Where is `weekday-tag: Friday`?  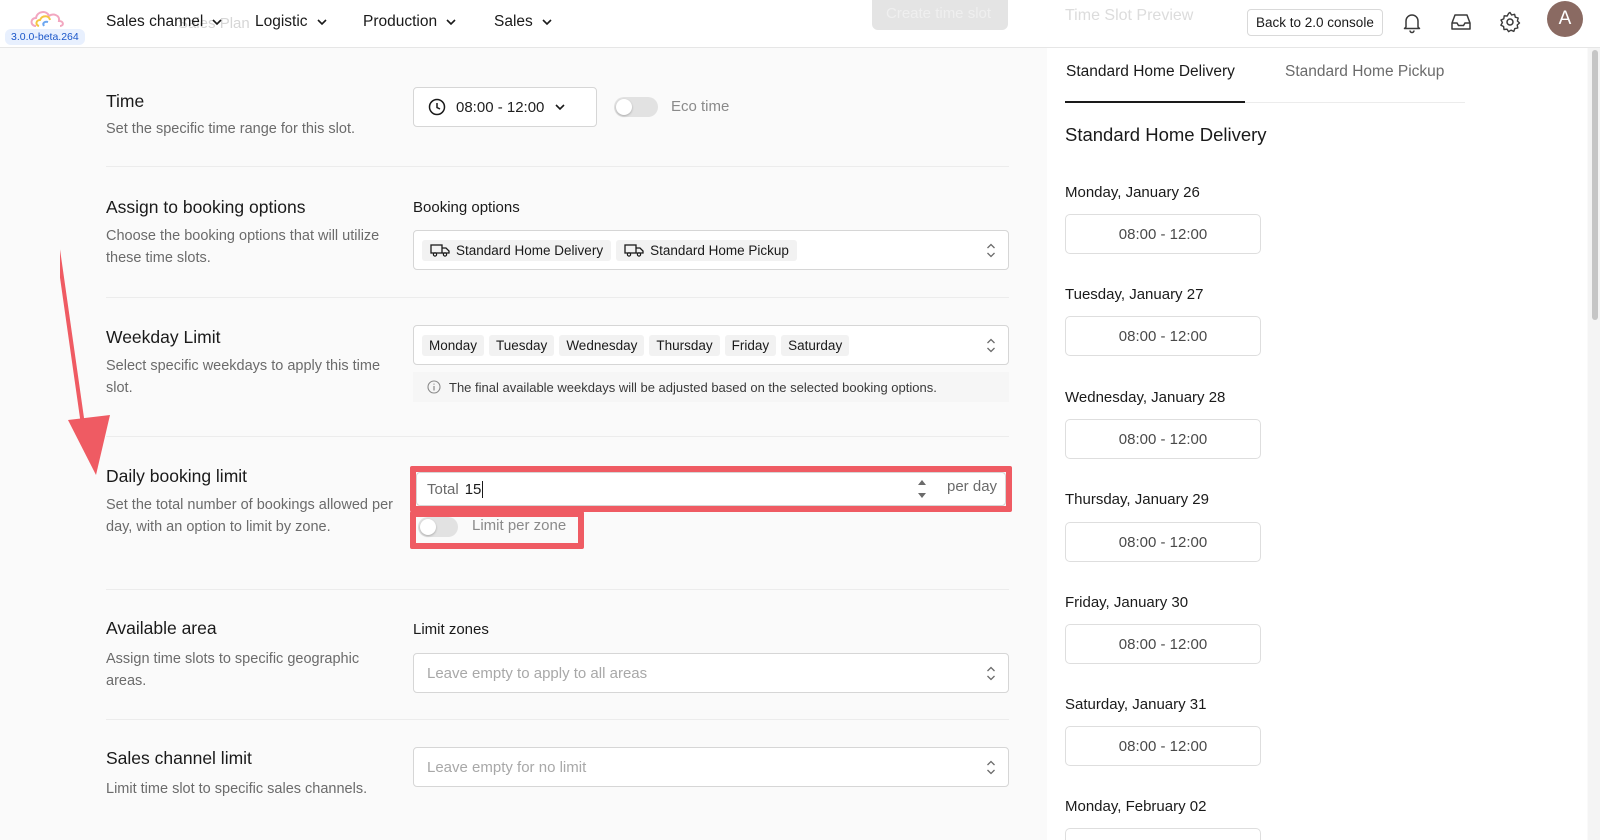
weekday-tag: Friday is located at coordinates (750, 345).